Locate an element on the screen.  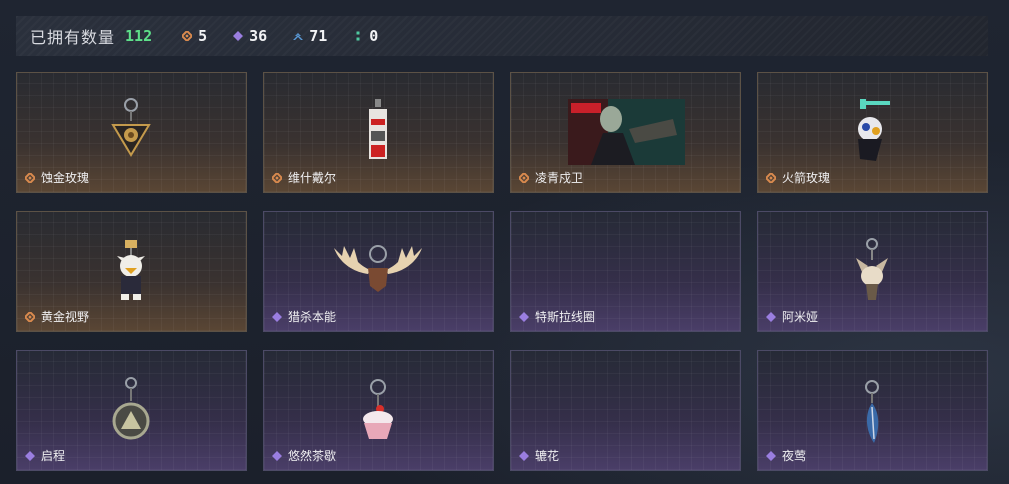
charm-name: 火箭玫瑰 is located at coordinates (806, 178).